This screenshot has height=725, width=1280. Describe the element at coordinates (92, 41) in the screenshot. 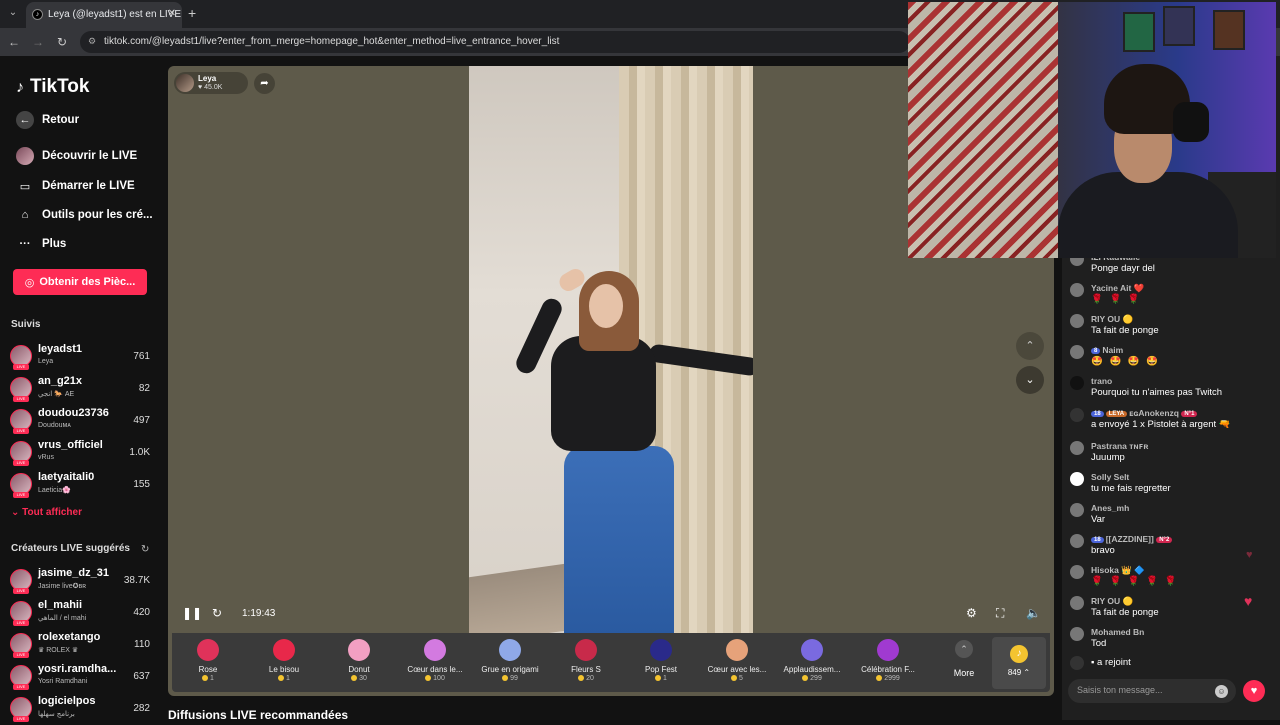

I see `site-info-icon: ⚙` at that location.